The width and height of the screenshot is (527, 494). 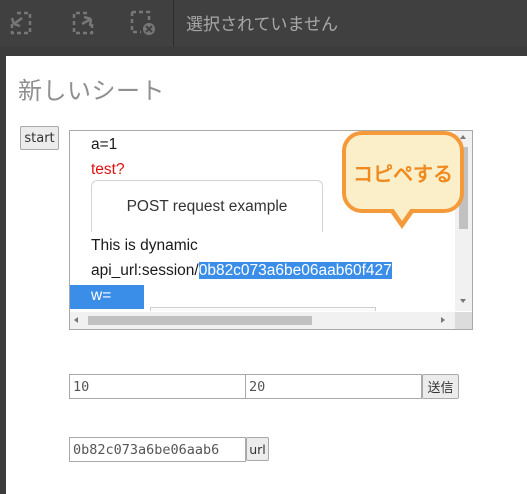 I want to click on clear-selection-icon, so click(x=142, y=22).